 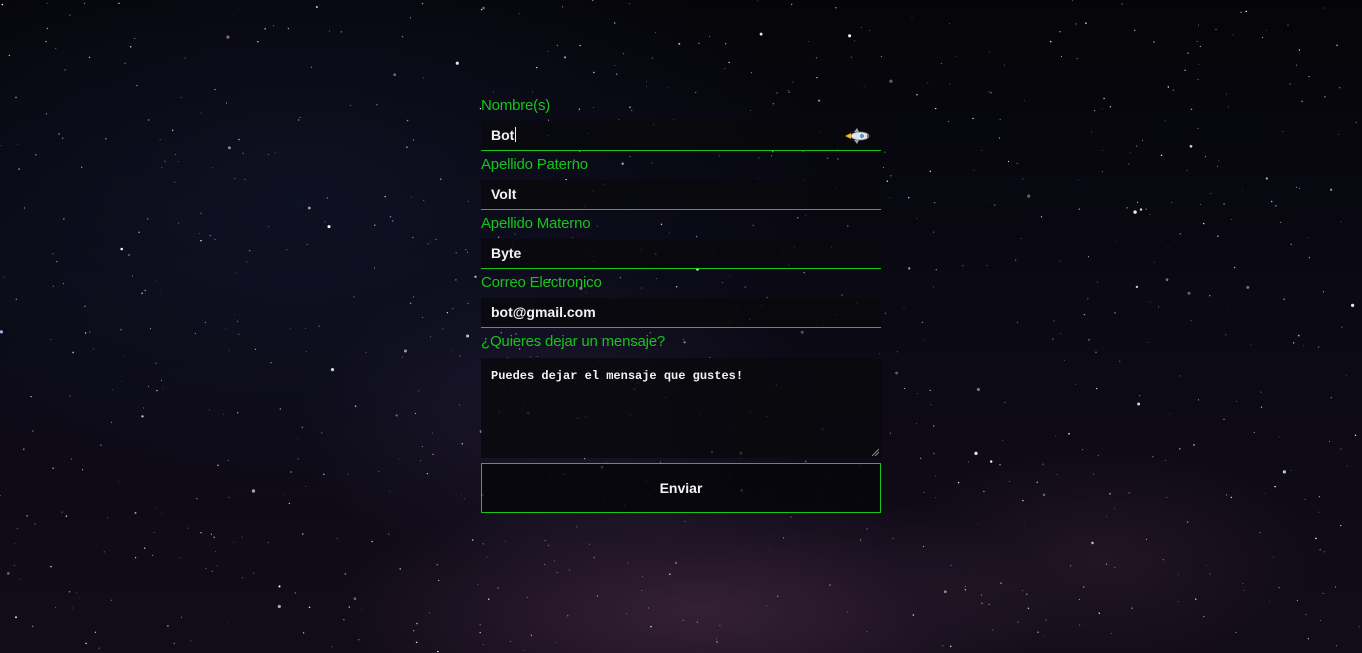 What do you see at coordinates (875, 452) in the screenshot?
I see `resize-grip-icon` at bounding box center [875, 452].